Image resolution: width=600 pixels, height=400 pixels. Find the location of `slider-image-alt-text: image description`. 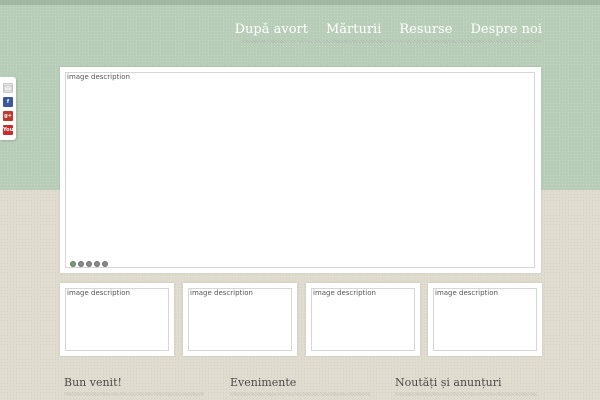

slider-image-alt-text: image description is located at coordinates (98, 77).